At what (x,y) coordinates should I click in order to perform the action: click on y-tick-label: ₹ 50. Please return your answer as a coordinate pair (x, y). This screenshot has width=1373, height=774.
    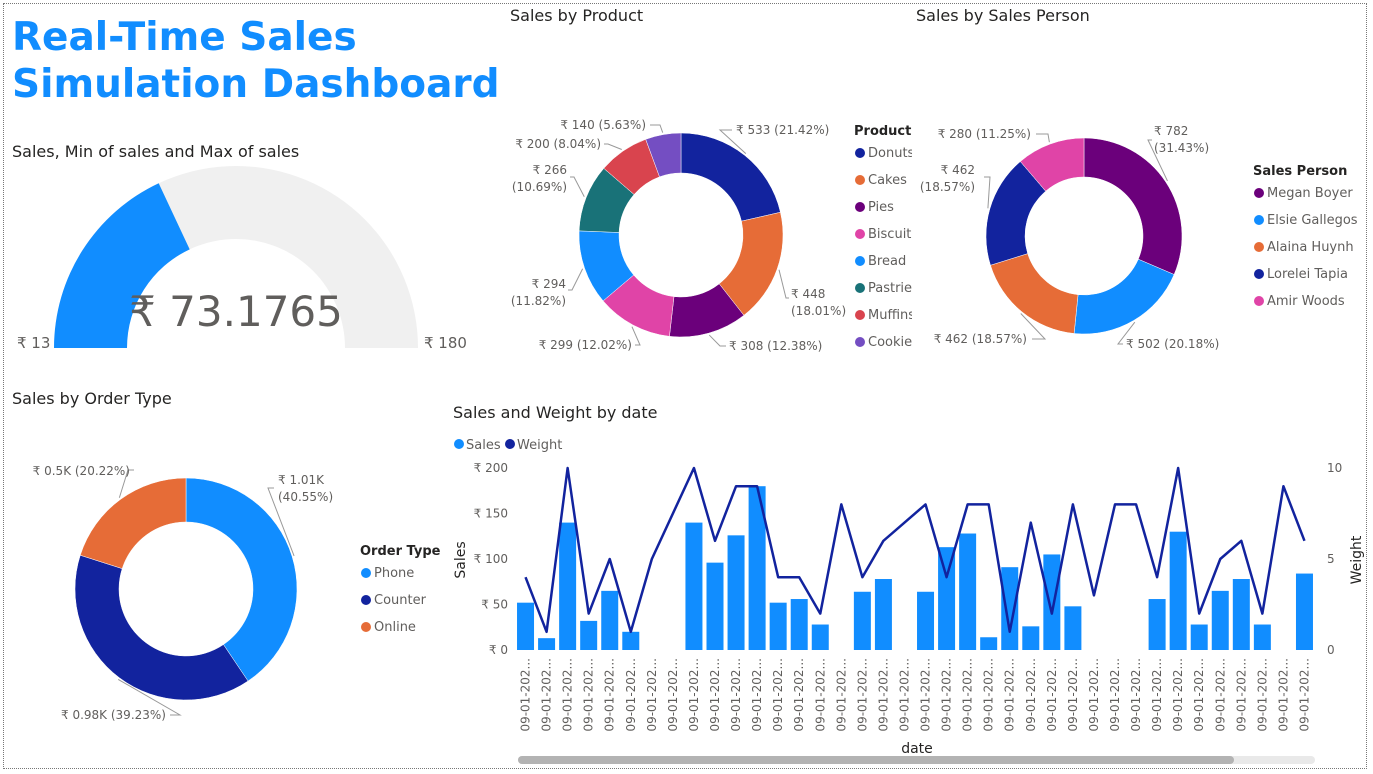
    Looking at the image, I should click on (494, 605).